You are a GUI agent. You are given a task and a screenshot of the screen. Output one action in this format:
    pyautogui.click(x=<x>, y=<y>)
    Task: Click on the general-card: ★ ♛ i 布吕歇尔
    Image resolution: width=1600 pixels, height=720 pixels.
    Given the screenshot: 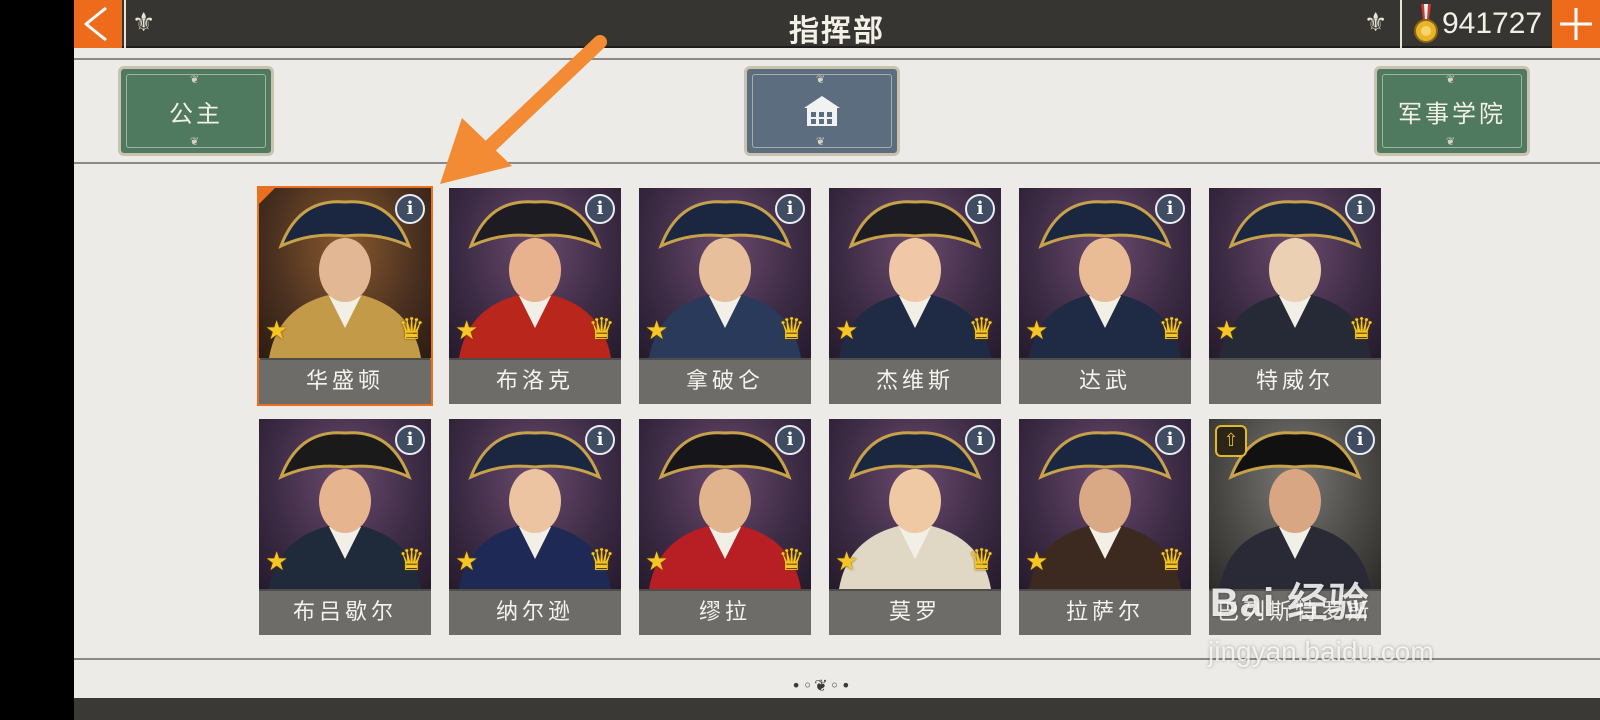 What is the action you would take?
    pyautogui.click(x=345, y=527)
    